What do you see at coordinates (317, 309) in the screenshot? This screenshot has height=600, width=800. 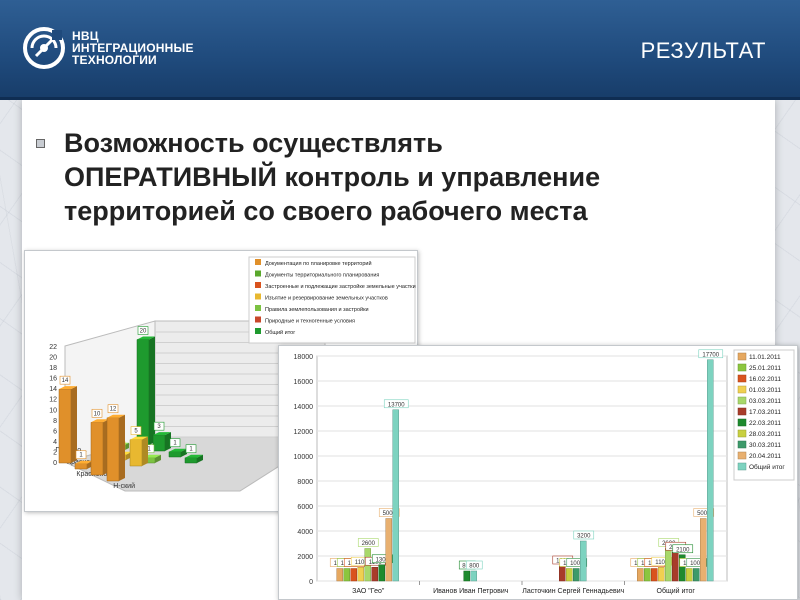 I see `legend-label: Правила землепользования и застройки` at bounding box center [317, 309].